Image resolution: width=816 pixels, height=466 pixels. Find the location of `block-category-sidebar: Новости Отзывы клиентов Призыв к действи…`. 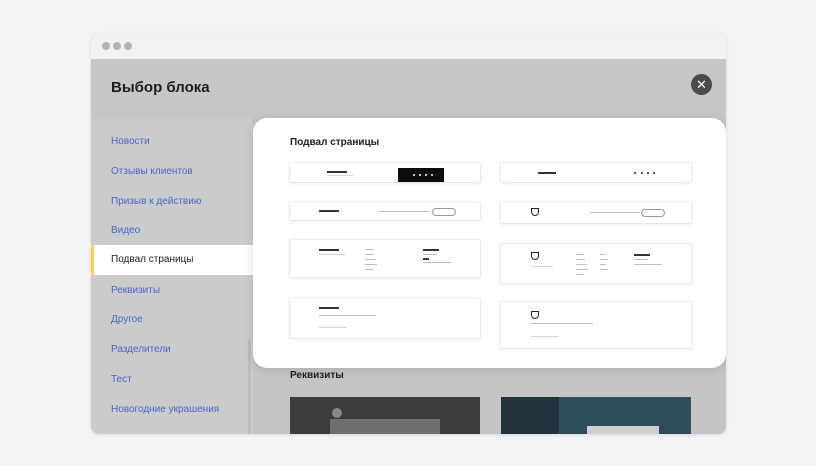

block-category-sidebar: Новости Отзывы клиентов Призыв к действи… is located at coordinates (172, 276).